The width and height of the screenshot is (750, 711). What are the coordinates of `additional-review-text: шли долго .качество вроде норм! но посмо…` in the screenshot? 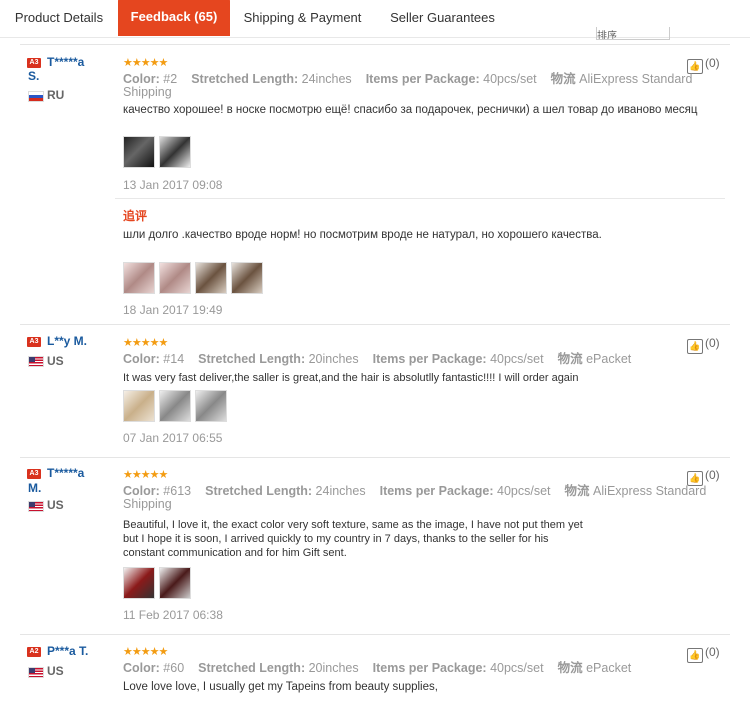 It's located at (362, 235).